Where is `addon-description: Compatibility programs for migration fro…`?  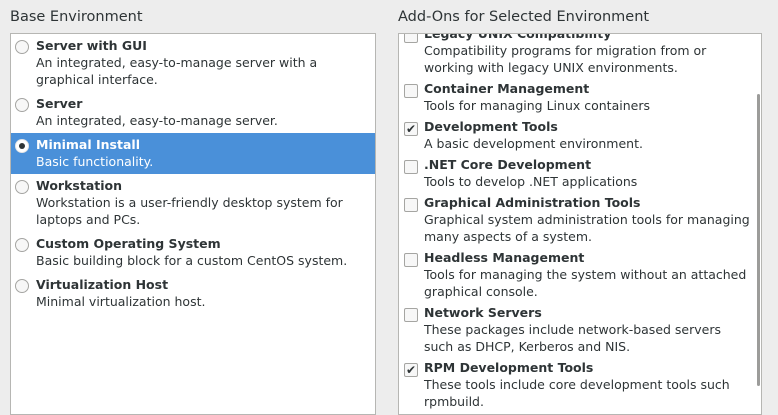
addon-description: Compatibility programs for migration fro… is located at coordinates (565, 59).